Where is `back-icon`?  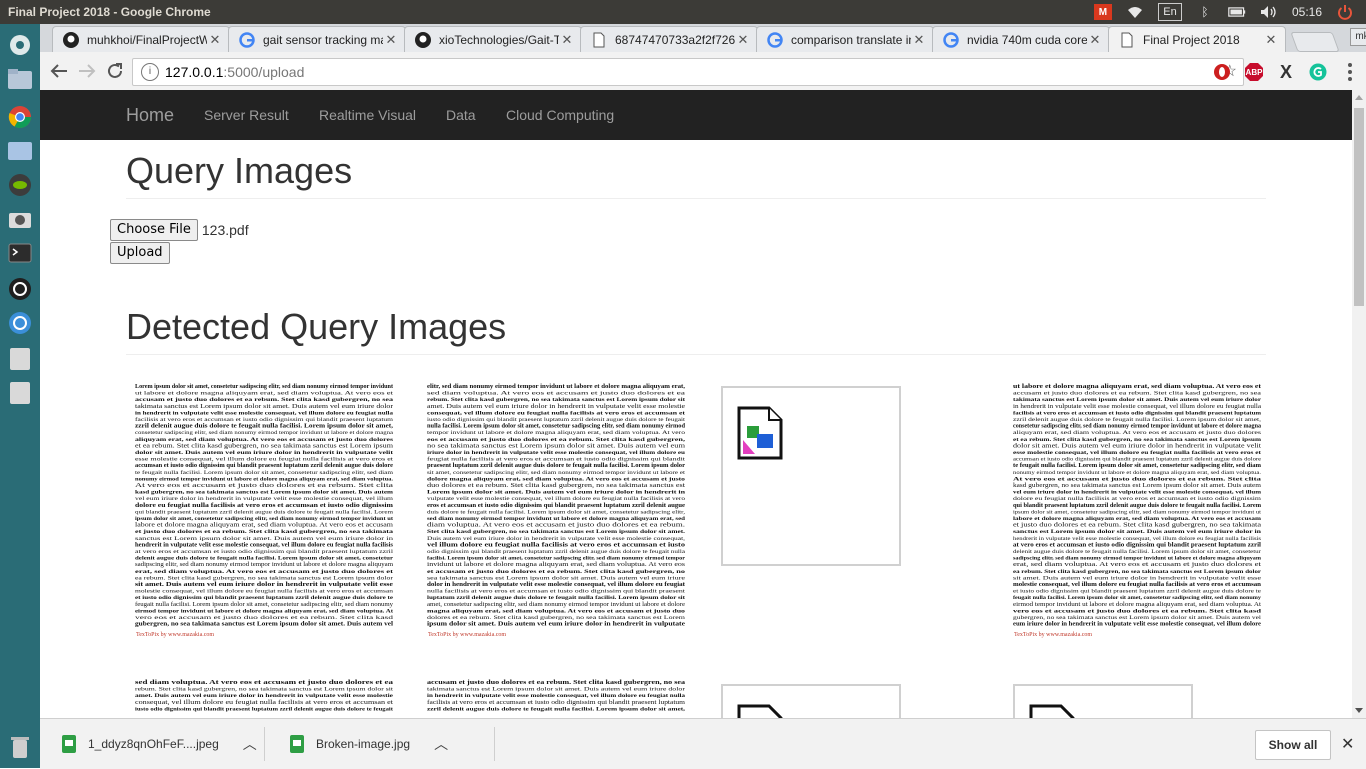
back-icon is located at coordinates (59, 71).